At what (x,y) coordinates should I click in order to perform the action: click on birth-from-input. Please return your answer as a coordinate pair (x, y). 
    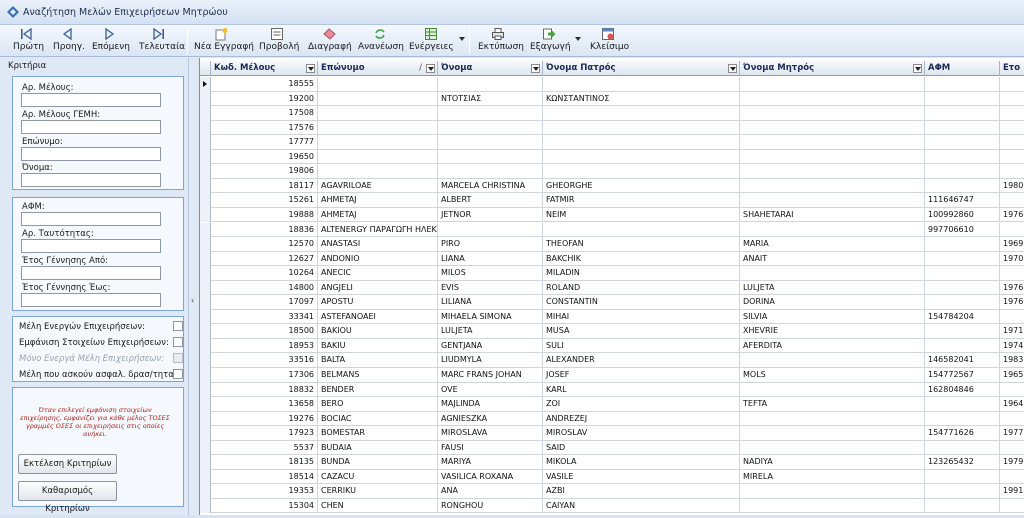
    Looking at the image, I should click on (91, 273).